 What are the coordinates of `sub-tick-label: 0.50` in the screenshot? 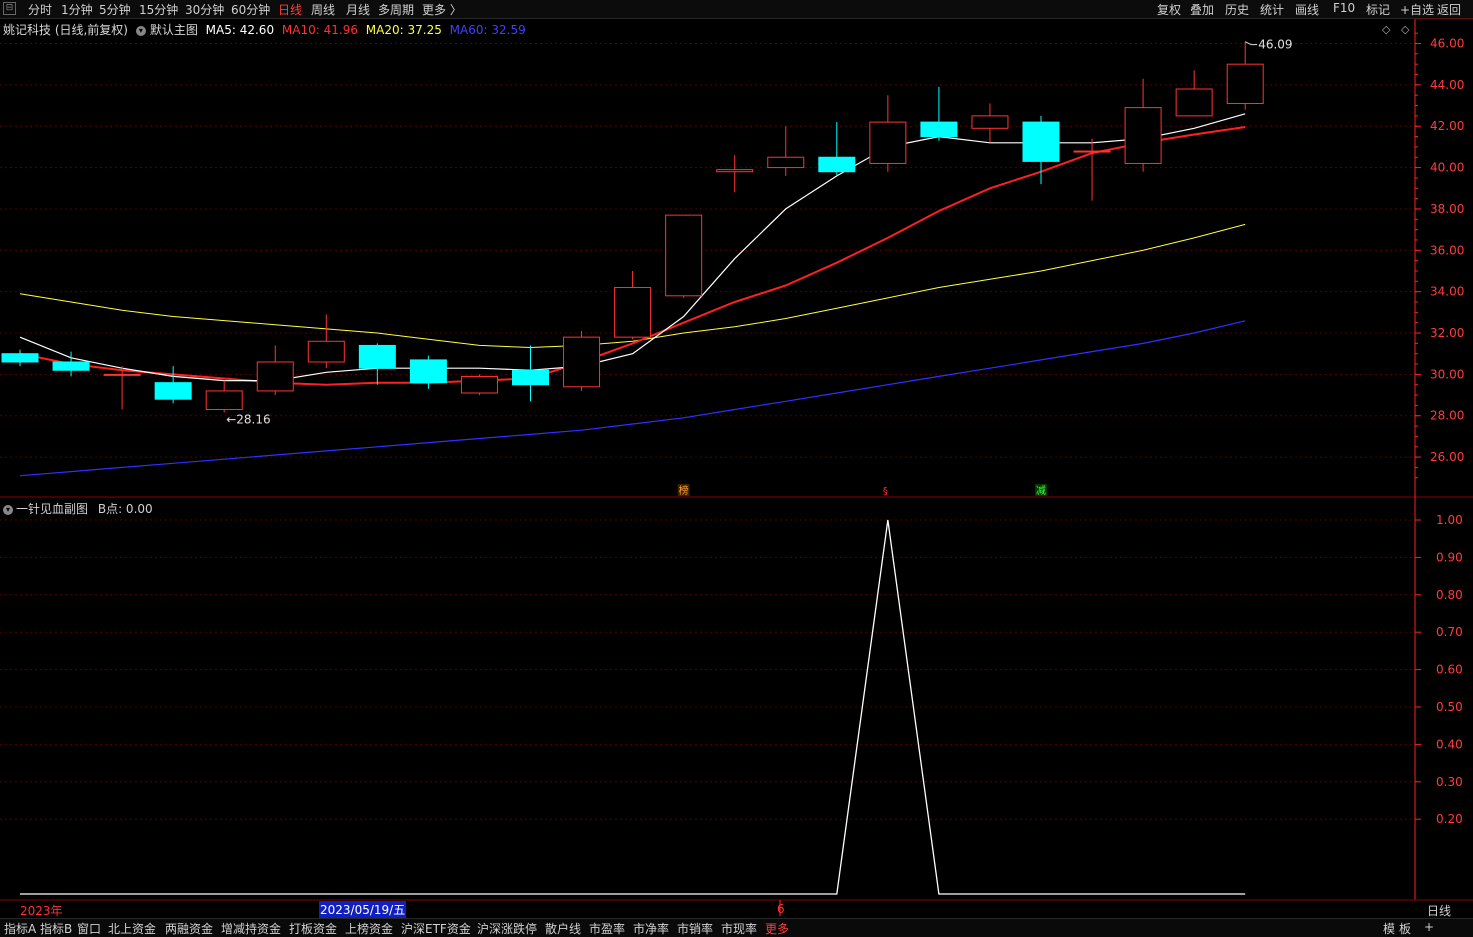 It's located at (1449, 707).